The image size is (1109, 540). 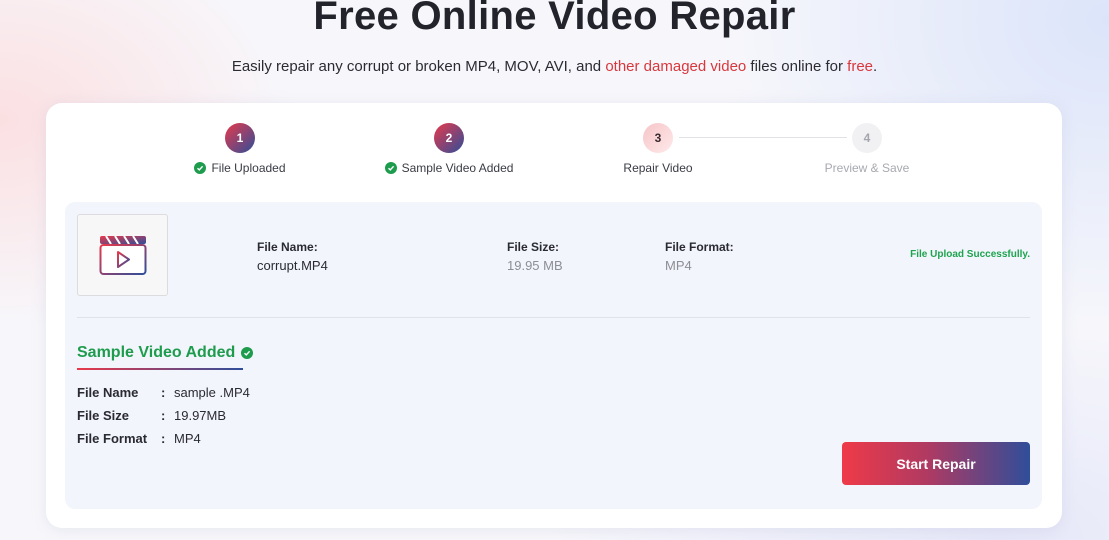 I want to click on step-2-number: 2, so click(x=449, y=138).